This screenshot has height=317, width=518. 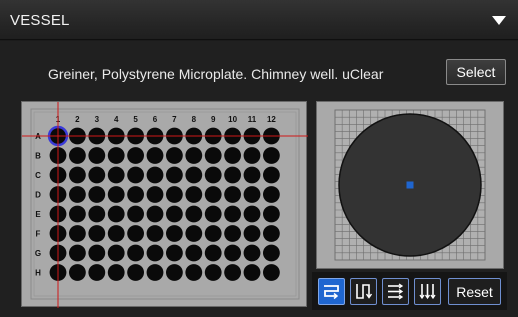 What do you see at coordinates (194, 214) in the screenshot?
I see `well-E8` at bounding box center [194, 214].